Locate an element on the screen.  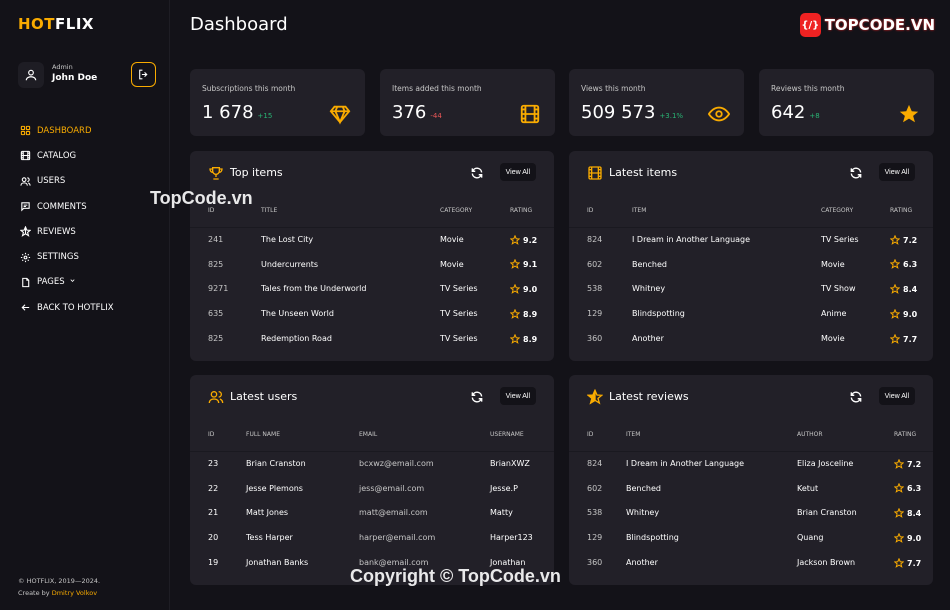
cell-id: 21 is located at coordinates (218, 513).